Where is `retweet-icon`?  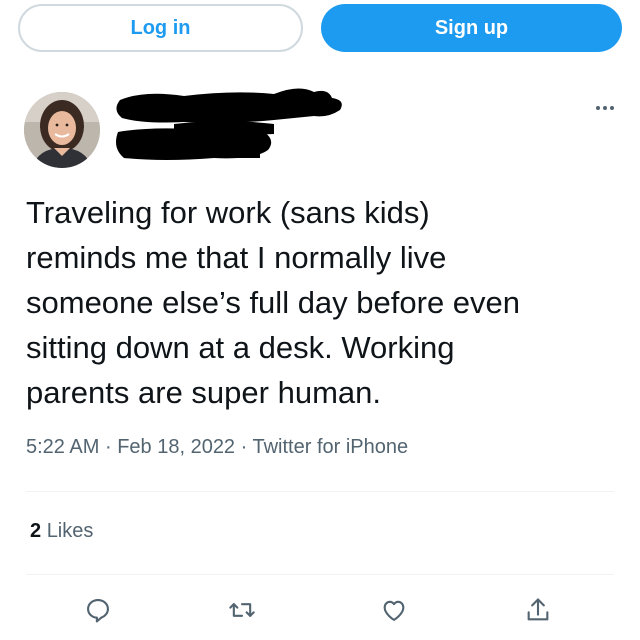
retweet-icon is located at coordinates (242, 610).